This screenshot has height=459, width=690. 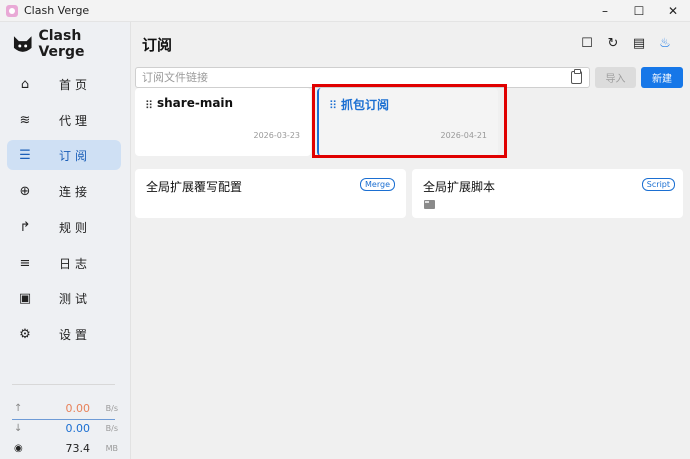 I want to click on sidebar-item-settings: ⚙ 设置, so click(x=64, y=334).